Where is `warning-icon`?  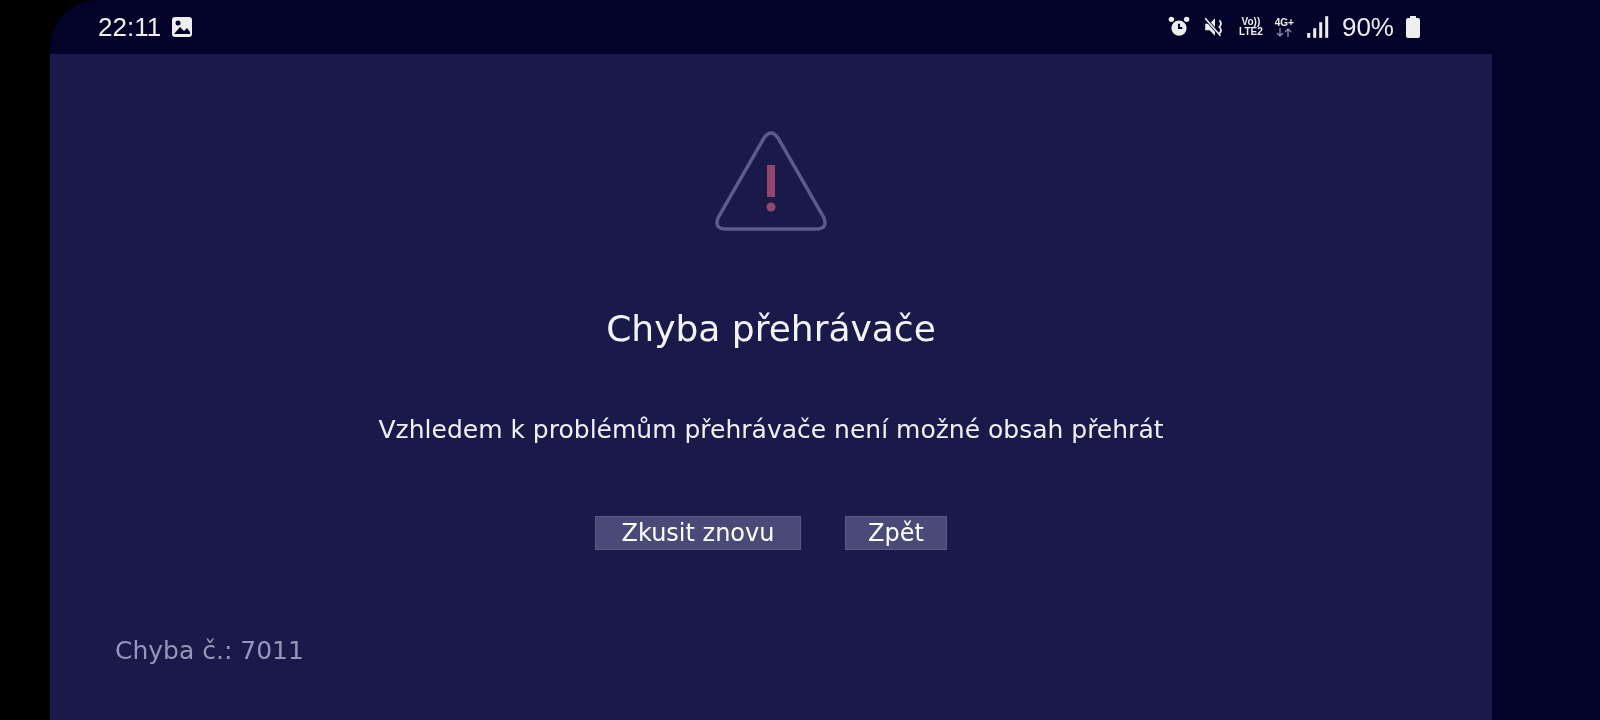
warning-icon is located at coordinates (771, 181).